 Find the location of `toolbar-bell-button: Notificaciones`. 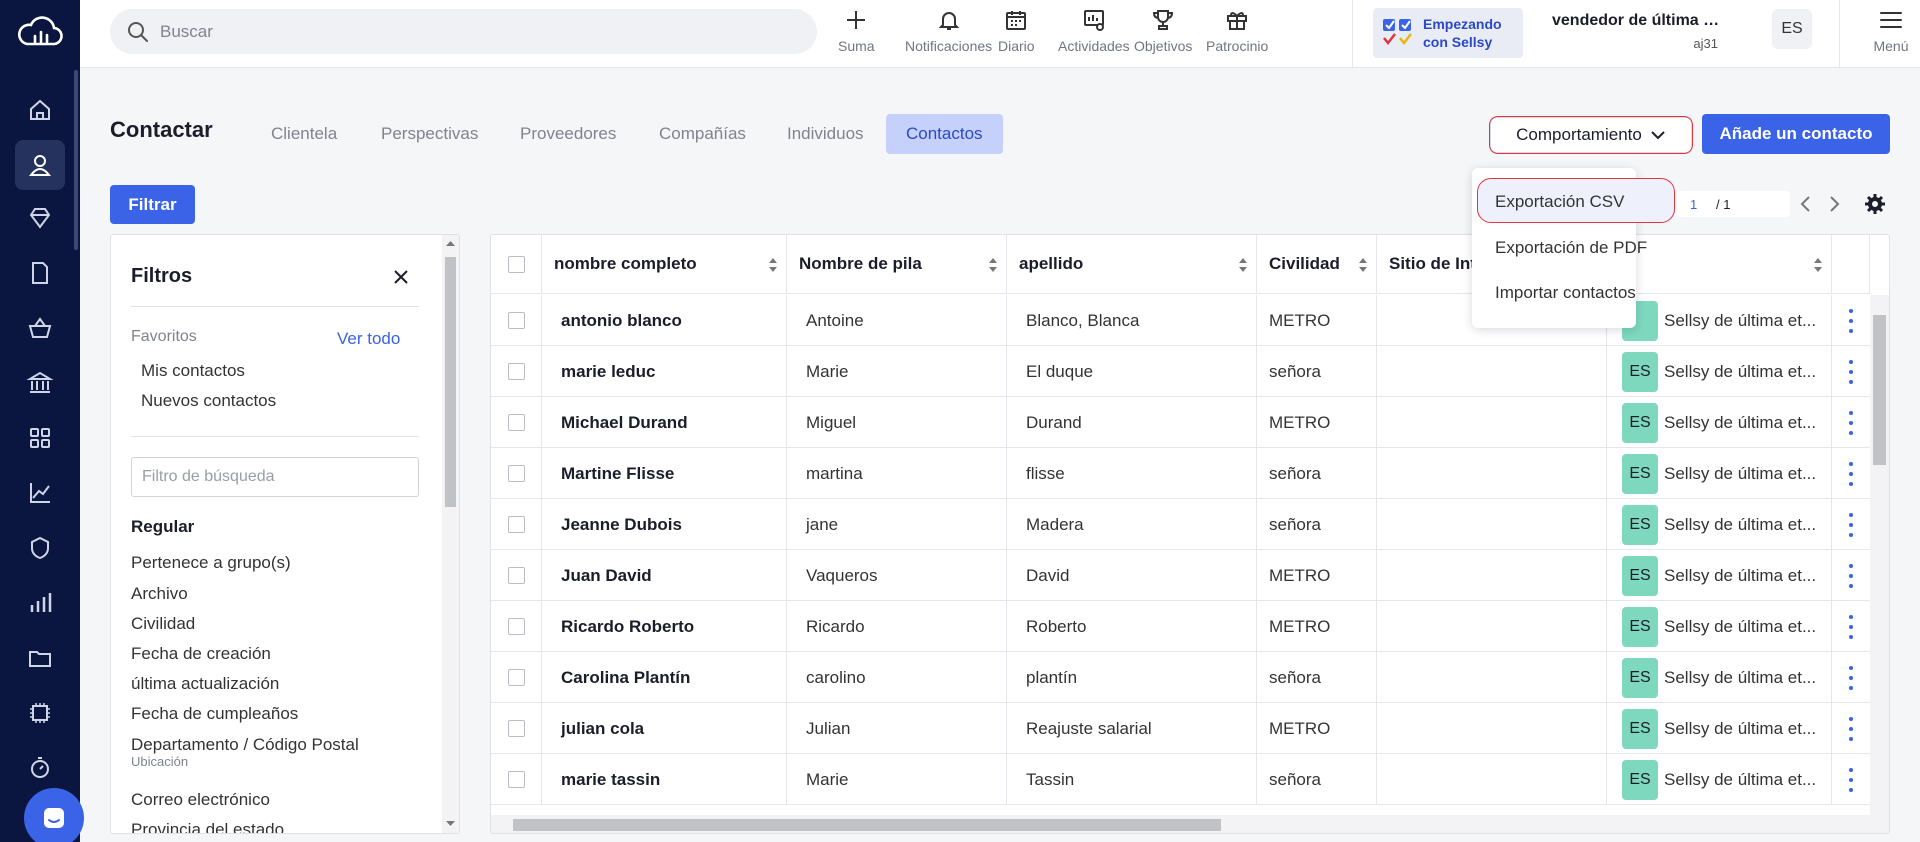

toolbar-bell-button: Notificaciones is located at coordinates (948, 34).